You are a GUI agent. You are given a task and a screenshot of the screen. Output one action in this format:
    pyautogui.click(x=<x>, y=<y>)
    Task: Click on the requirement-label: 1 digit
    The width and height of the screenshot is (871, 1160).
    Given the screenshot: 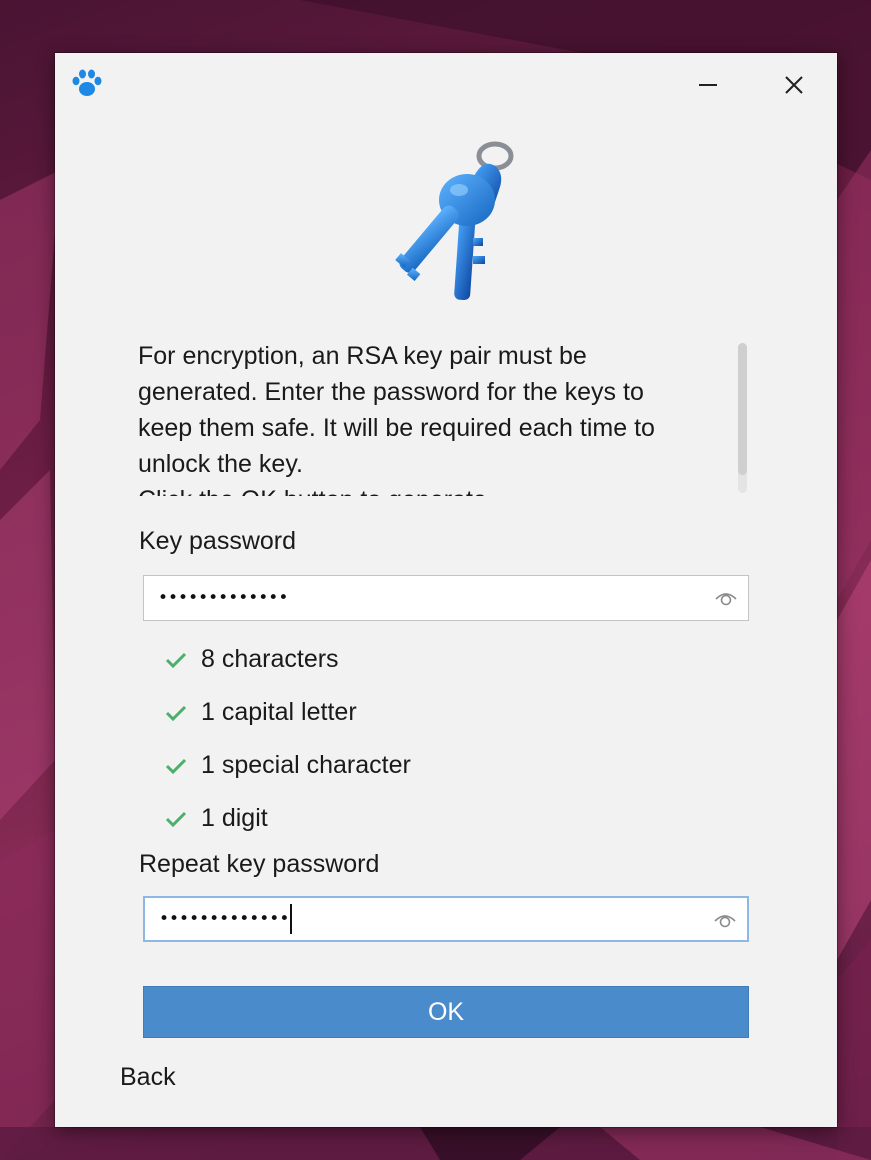 What is the action you would take?
    pyautogui.click(x=234, y=818)
    